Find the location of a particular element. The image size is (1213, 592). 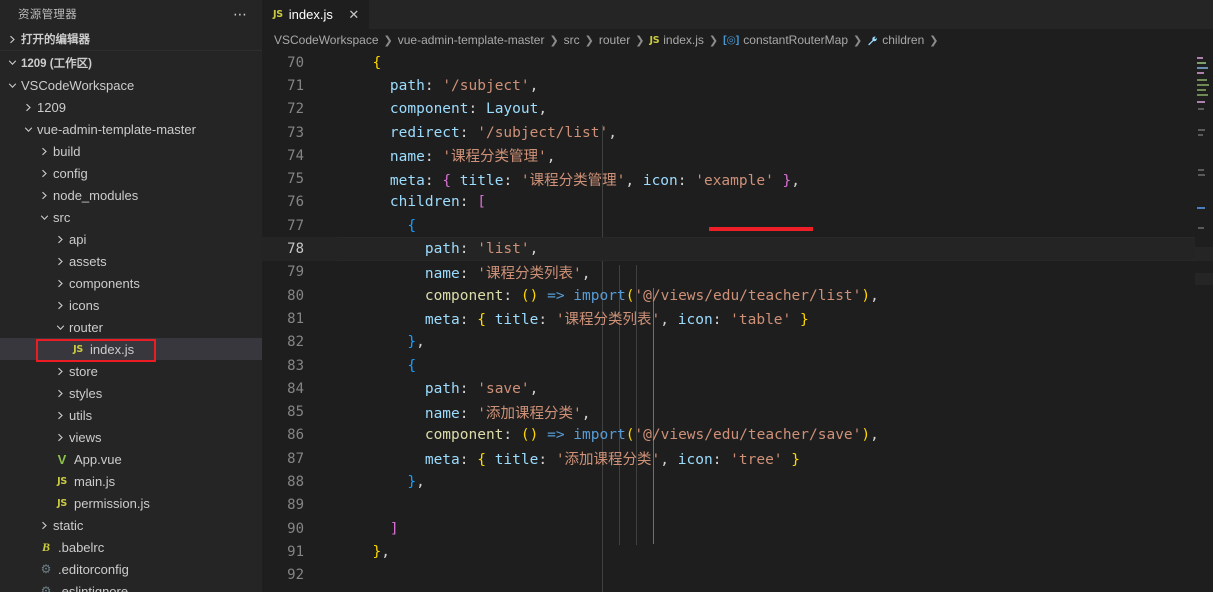

tree-item-src: src is located at coordinates (131, 217).